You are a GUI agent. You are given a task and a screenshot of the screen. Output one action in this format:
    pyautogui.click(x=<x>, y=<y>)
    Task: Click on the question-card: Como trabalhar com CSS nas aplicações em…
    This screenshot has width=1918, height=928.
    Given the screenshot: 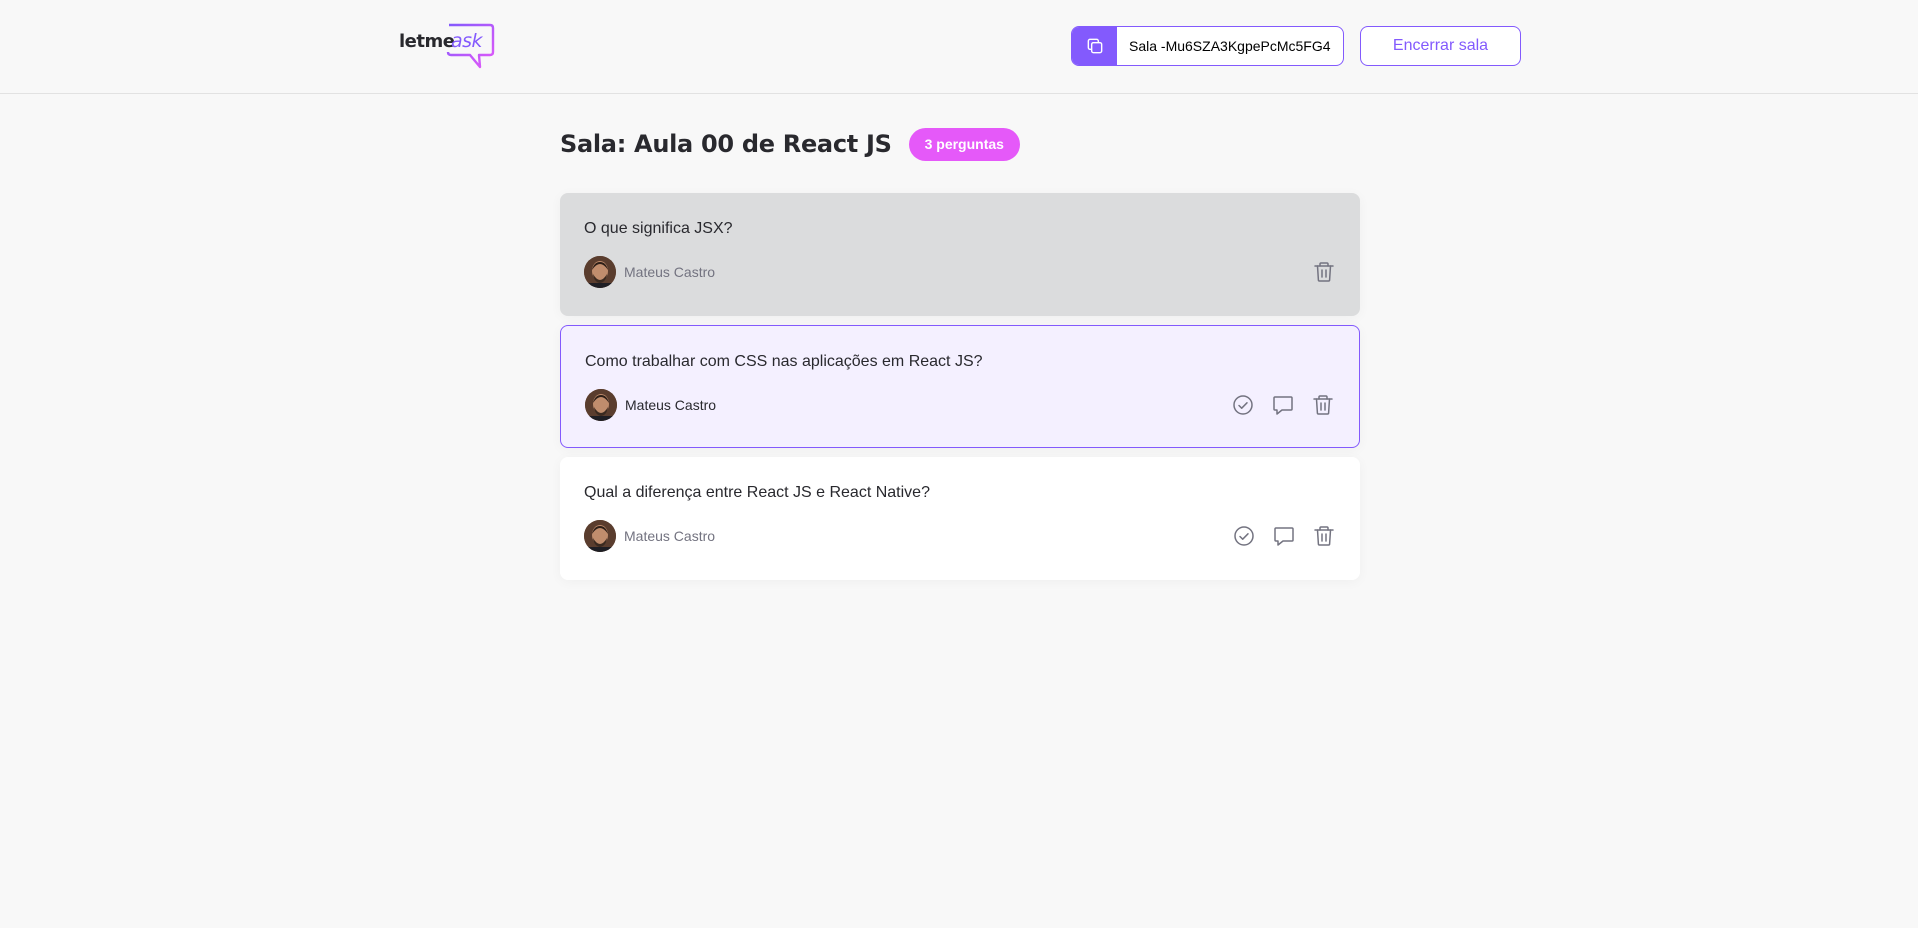 What is the action you would take?
    pyautogui.click(x=960, y=386)
    